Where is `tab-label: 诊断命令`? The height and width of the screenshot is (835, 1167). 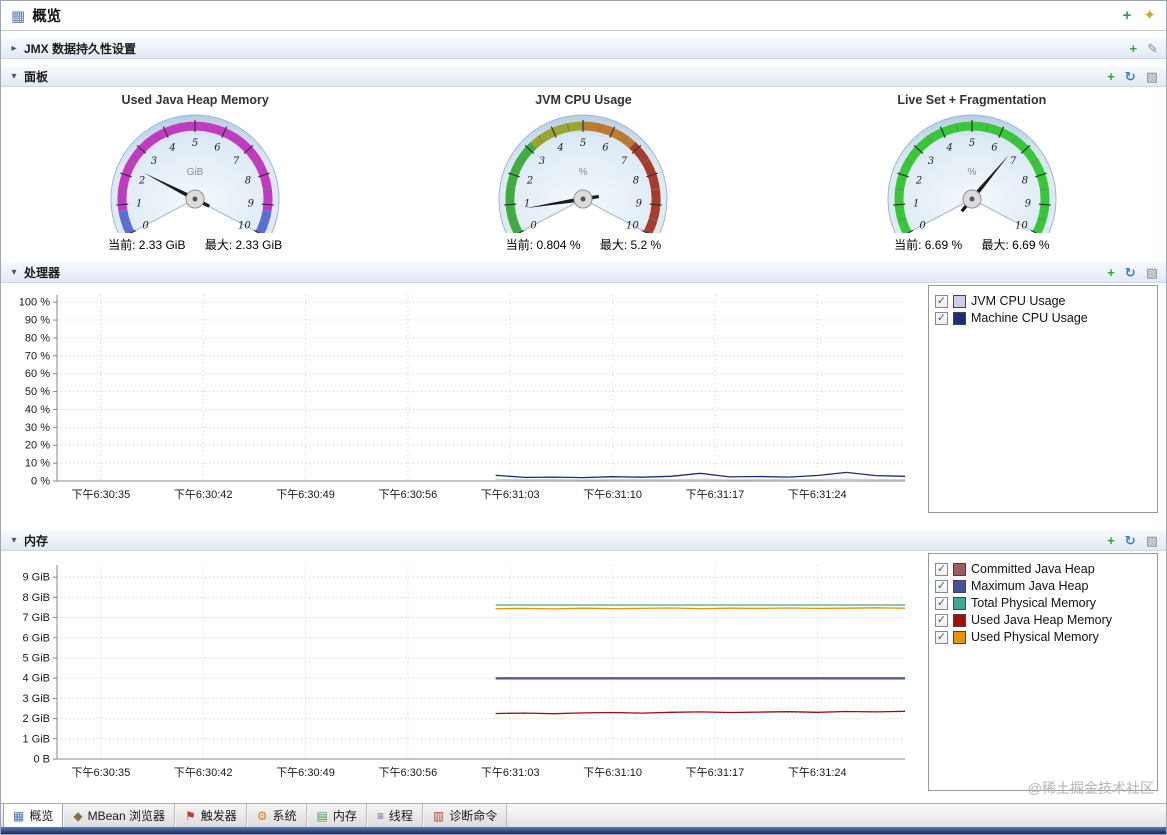
tab-label: 诊断命令 is located at coordinates (473, 816).